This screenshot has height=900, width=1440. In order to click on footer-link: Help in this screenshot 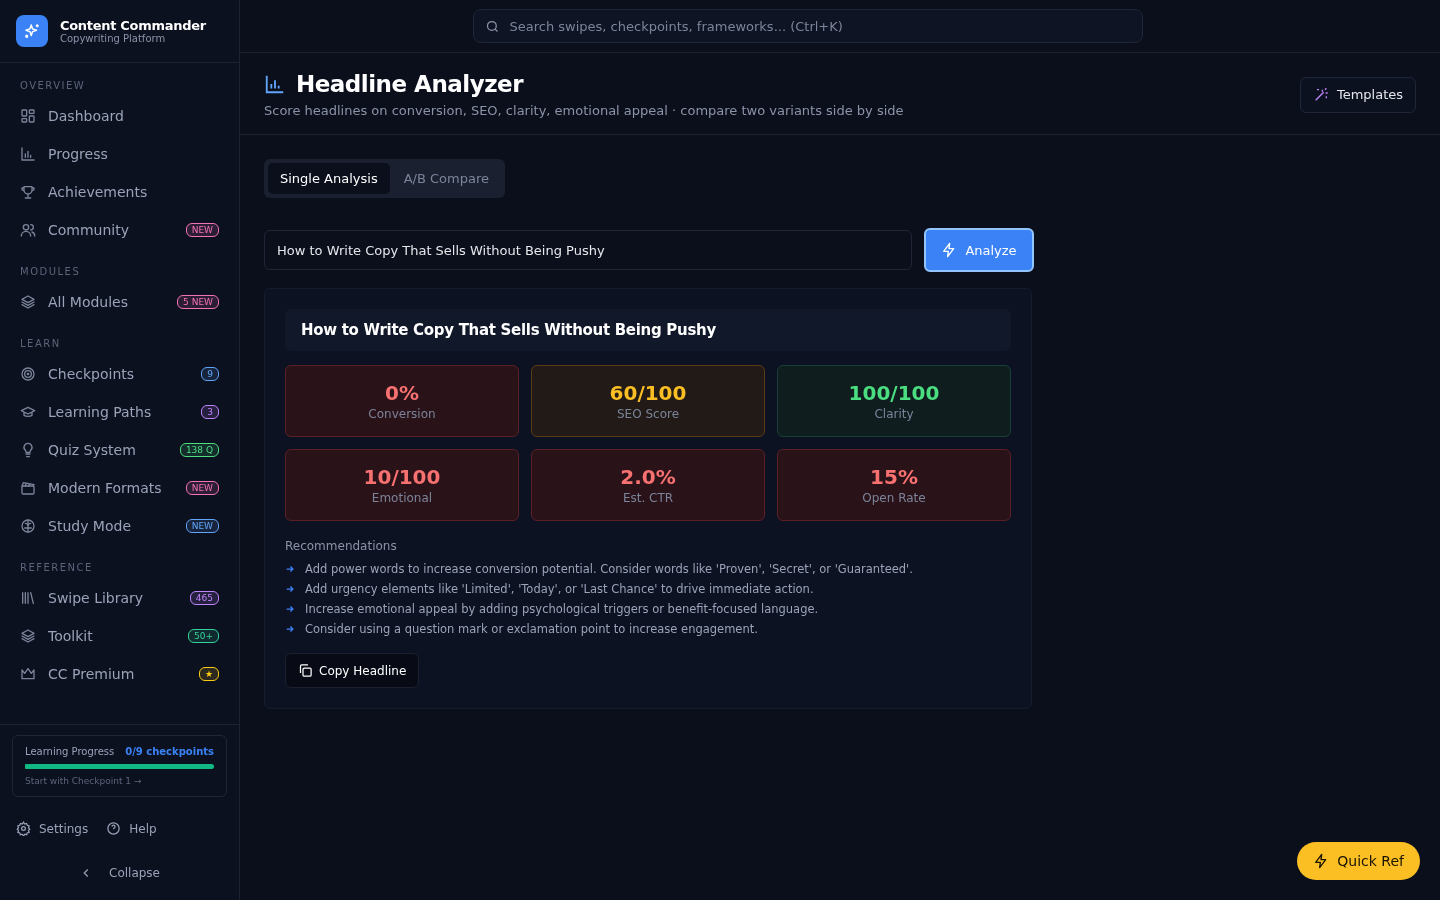, I will do `click(131, 828)`.